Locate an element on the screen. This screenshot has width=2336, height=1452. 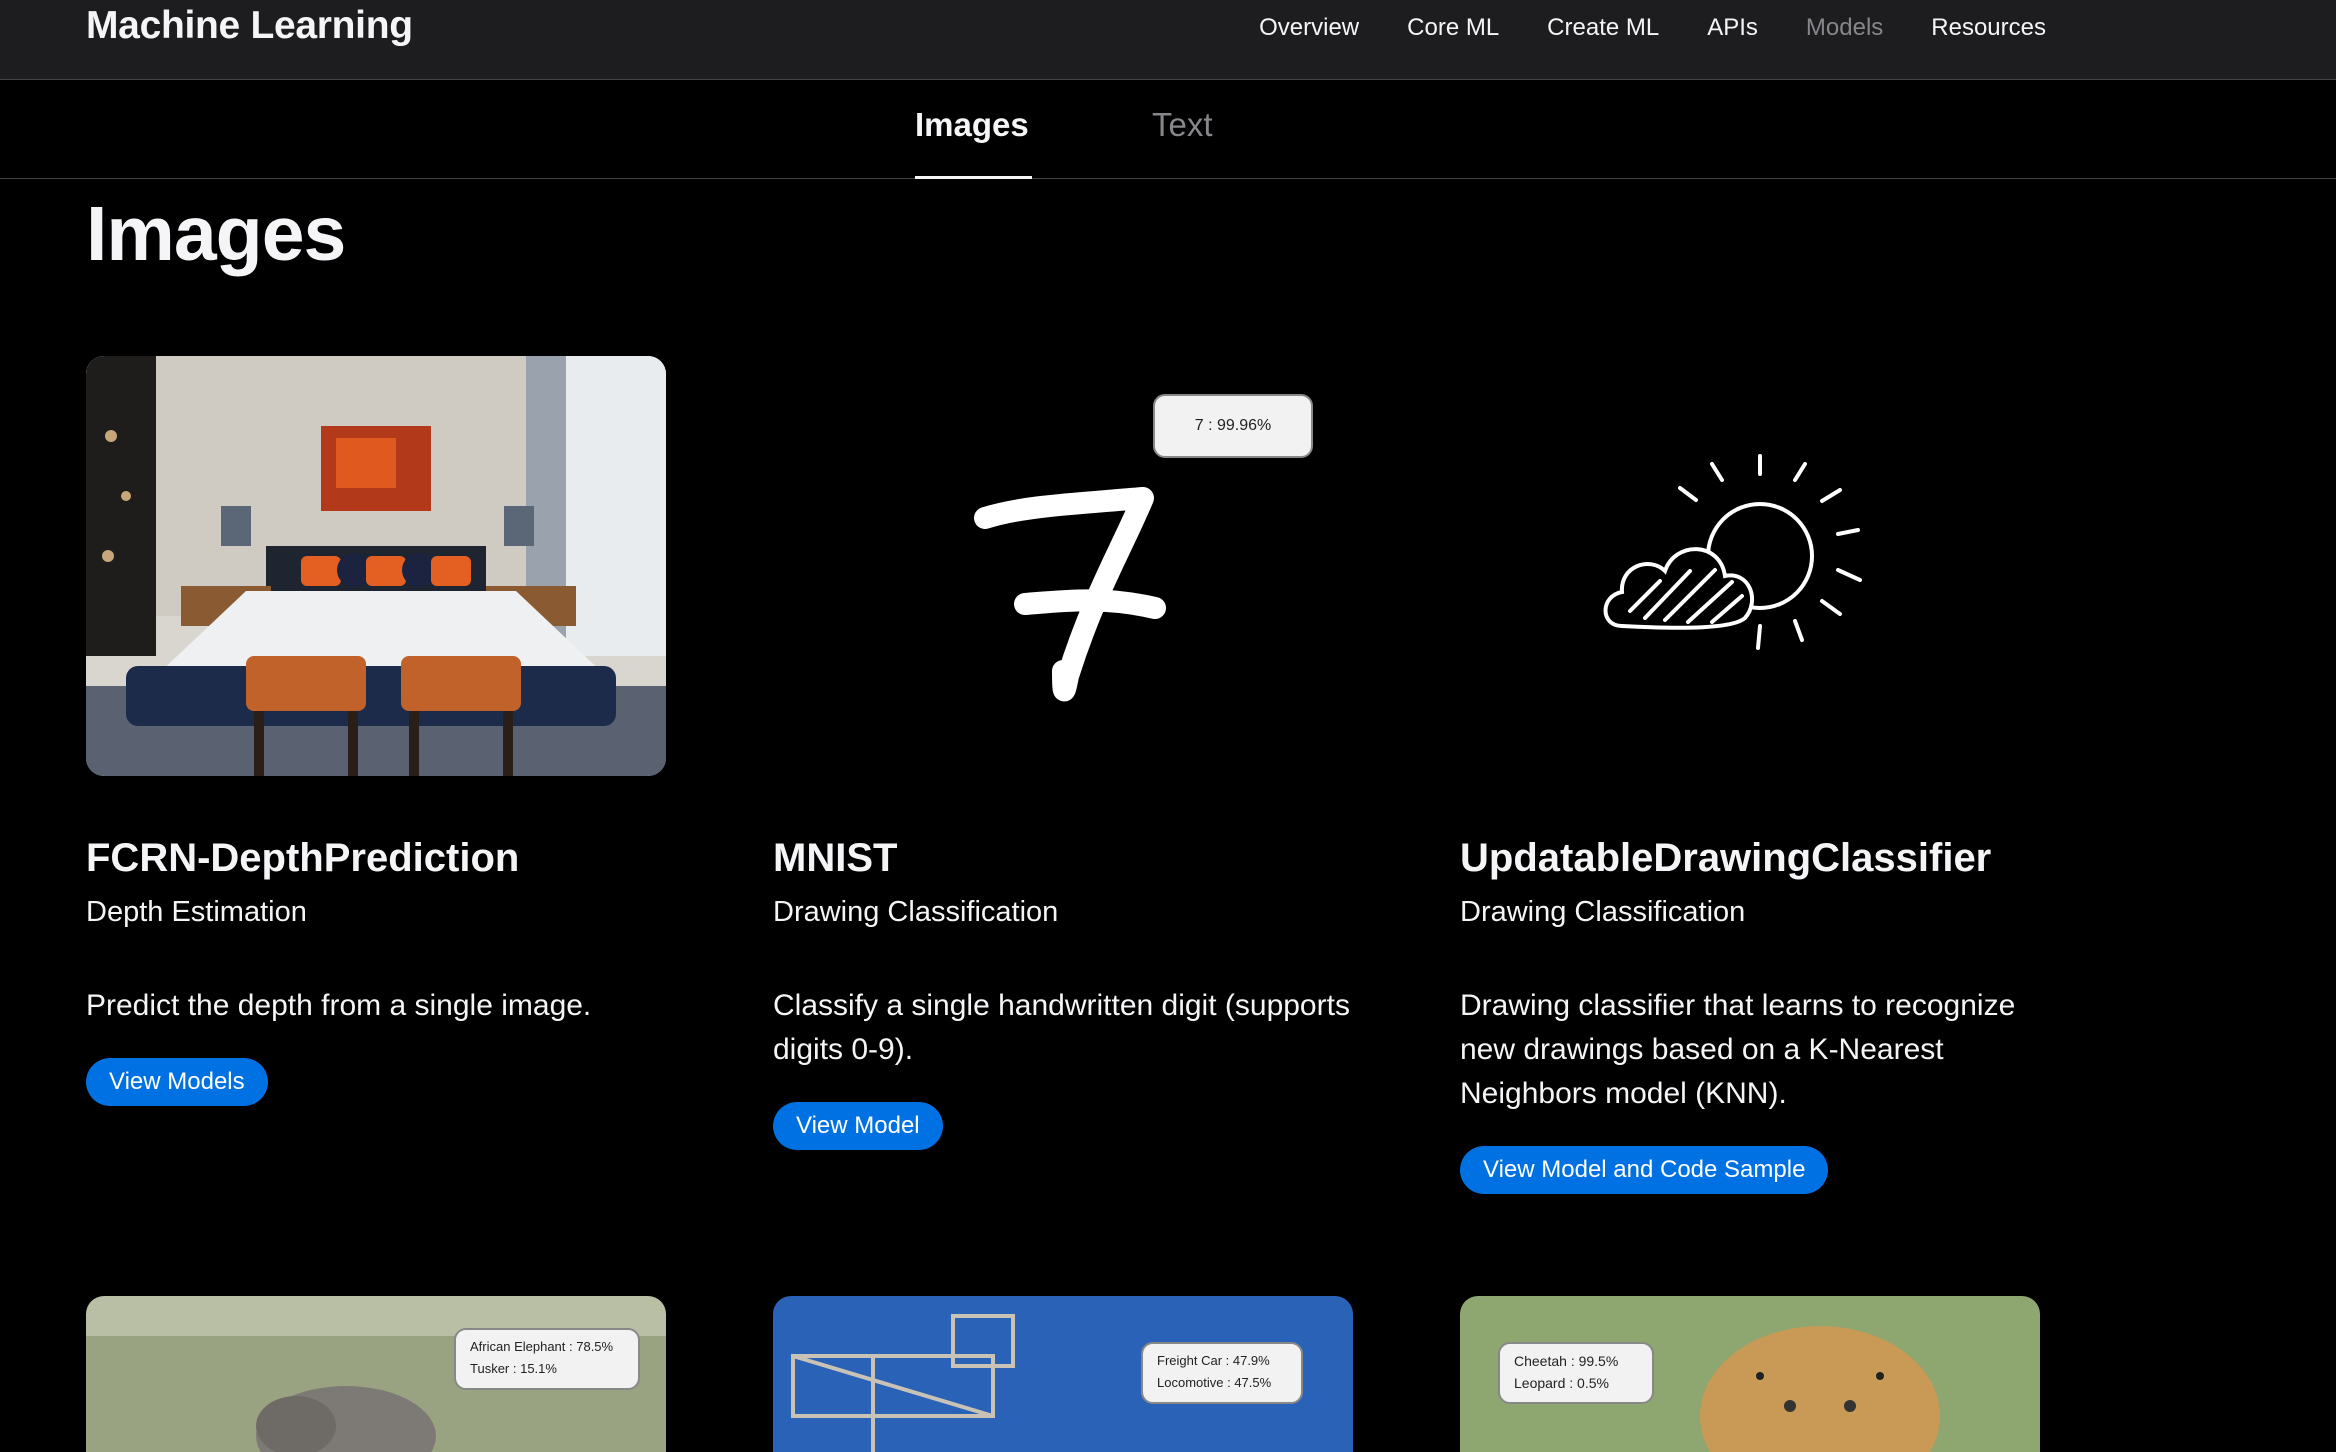
prediction-line: Freight Car : 47.9% is located at coordinates (1213, 1360).